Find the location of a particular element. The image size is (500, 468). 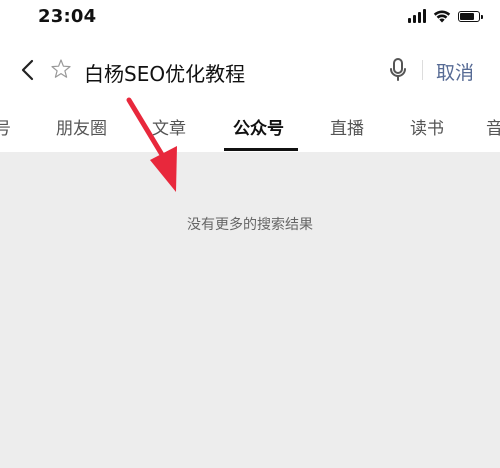

status-time: 23:04 is located at coordinates (67, 16).